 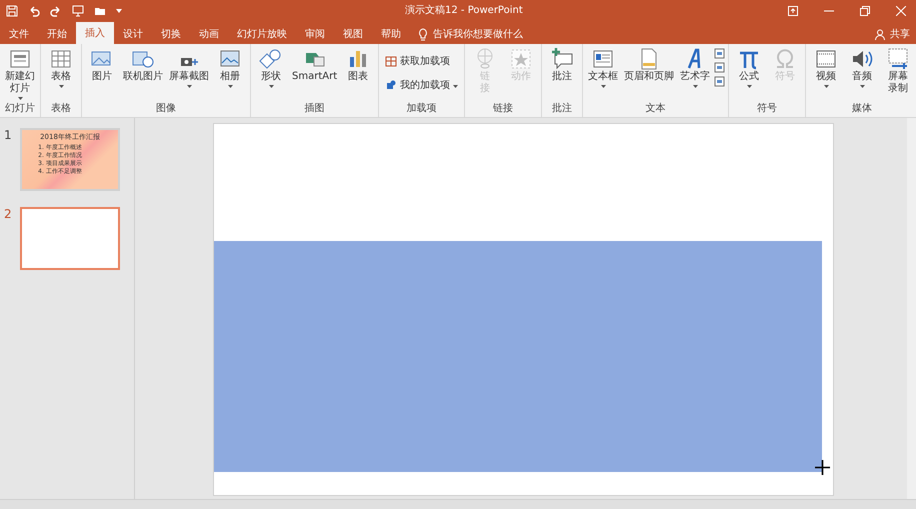 What do you see at coordinates (119, 11) in the screenshot?
I see `dropdown-icon` at bounding box center [119, 11].